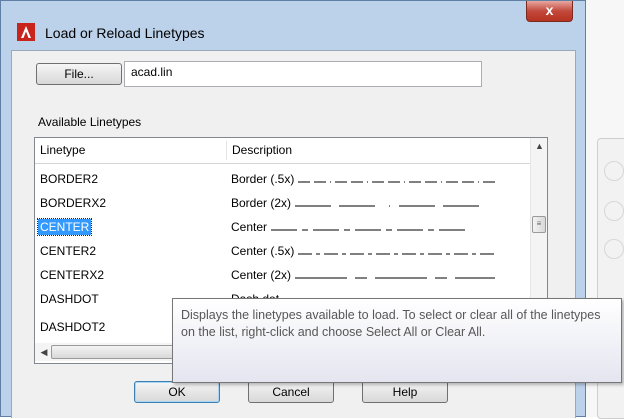  I want to click on window-title: Load or Reload Linetypes, so click(125, 33).